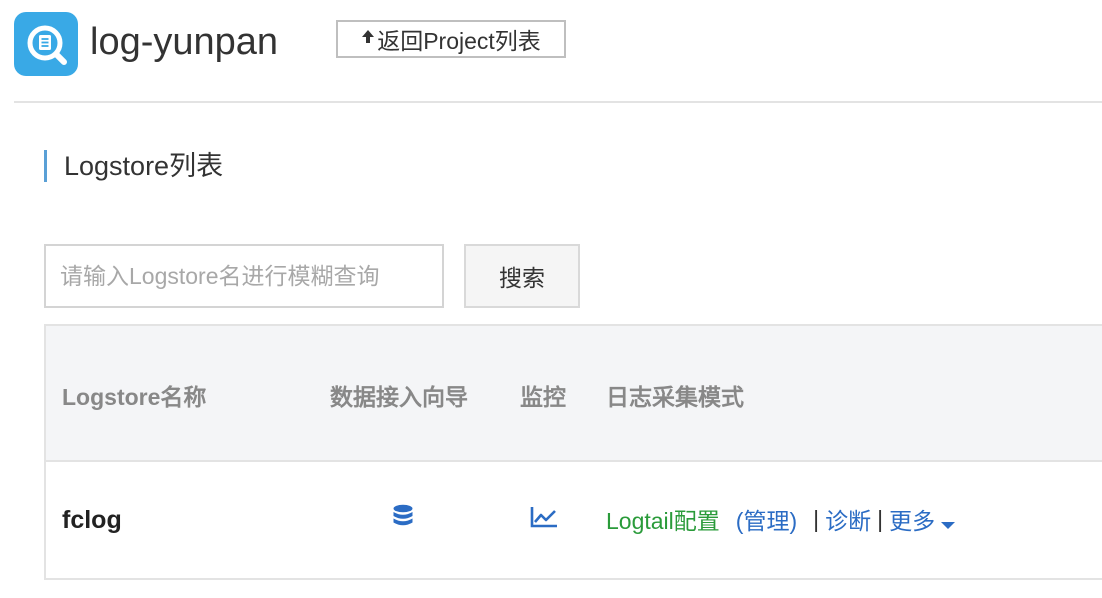 This screenshot has height=598, width=1102. What do you see at coordinates (675, 397) in the screenshot?
I see `column-header-collection-mode: 日志采集模式` at bounding box center [675, 397].